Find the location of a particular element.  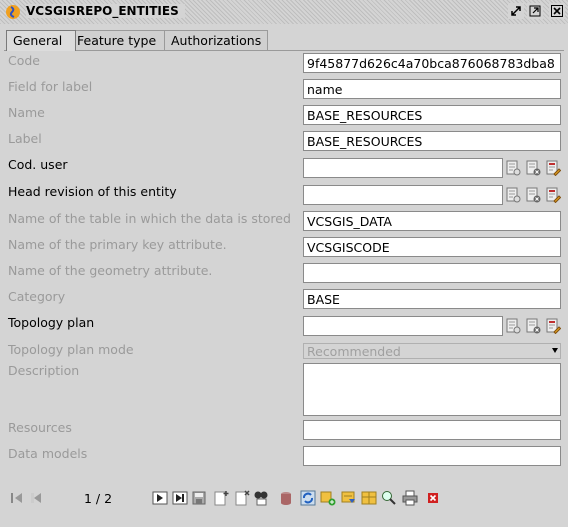

add-to-selection-icon is located at coordinates (328, 498).